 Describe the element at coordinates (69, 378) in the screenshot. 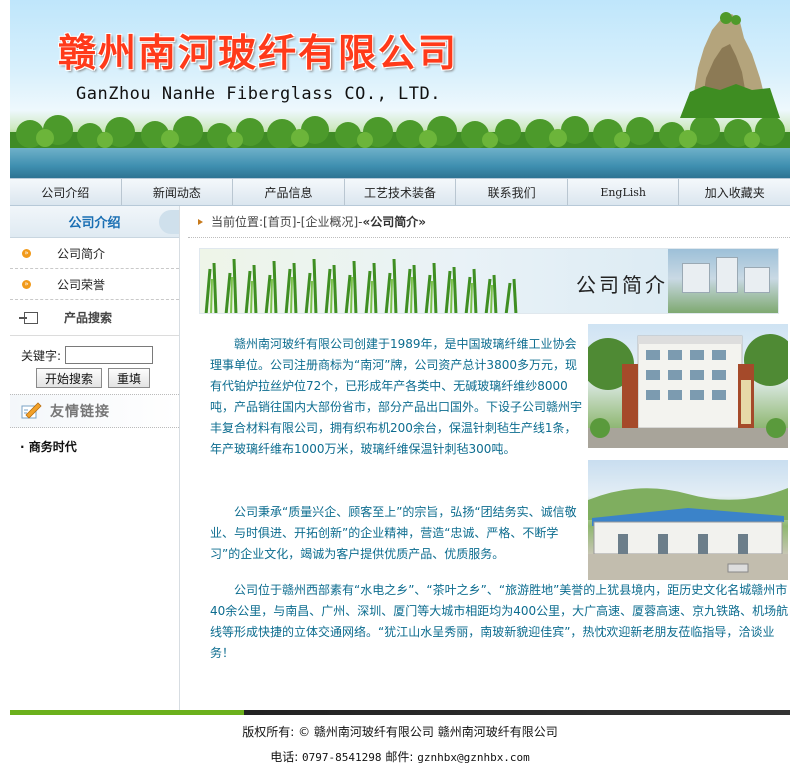

I see `start-search-button: 开始搜索` at that location.